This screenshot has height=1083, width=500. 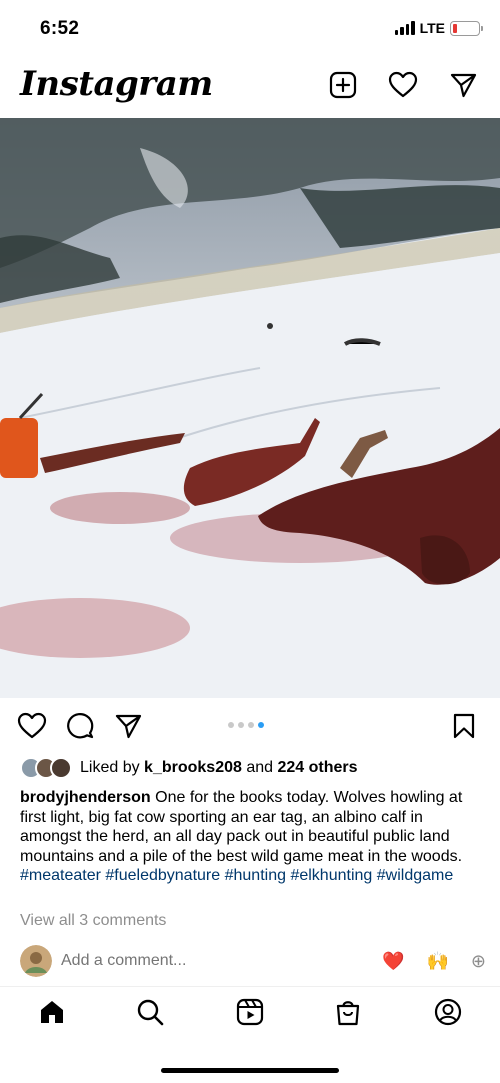 I want to click on instagram-logo: Instagram, so click(x=116, y=84).